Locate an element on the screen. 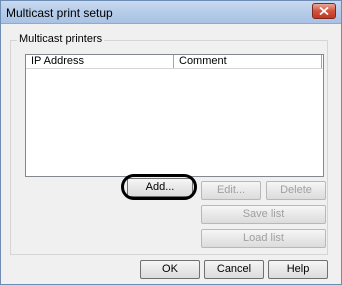  group-label: Multicast printers is located at coordinates (61, 39).